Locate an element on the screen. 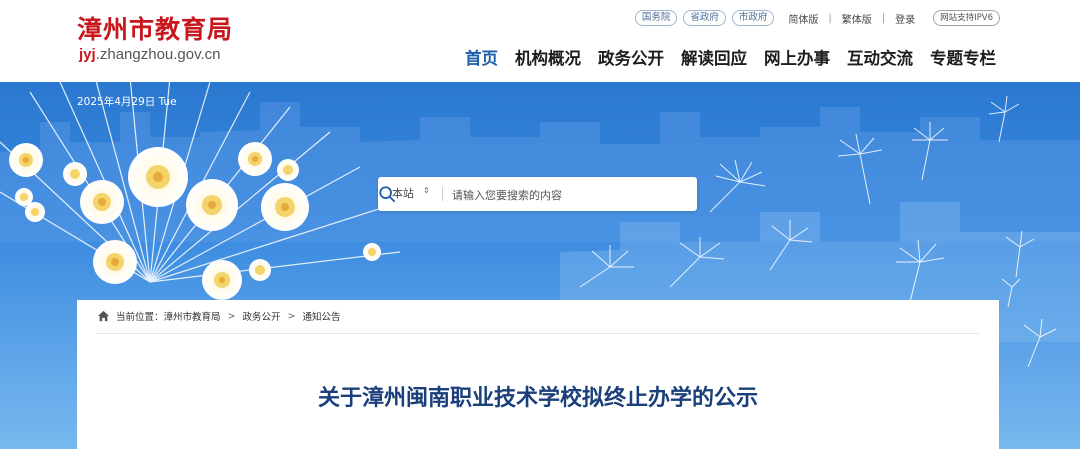  site-logo-name: 漳州市教育局 is located at coordinates (155, 28).